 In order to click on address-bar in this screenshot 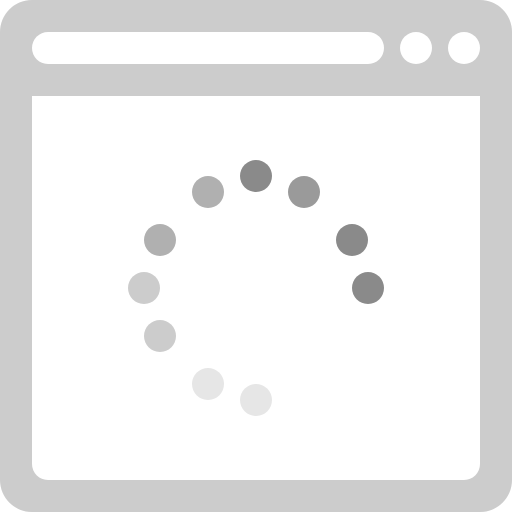, I will do `click(208, 48)`.